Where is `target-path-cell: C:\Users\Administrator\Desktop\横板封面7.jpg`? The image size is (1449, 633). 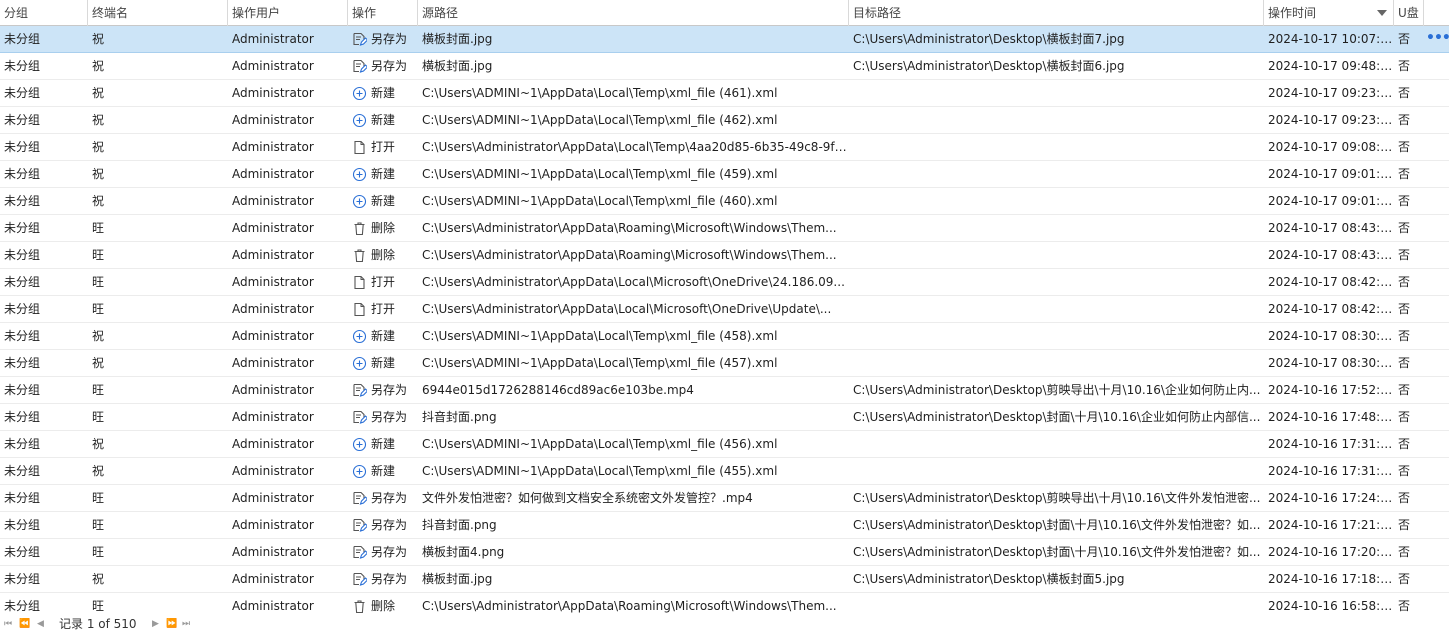
target-path-cell: C:\Users\Administrator\Desktop\横板封面7.jpg is located at coordinates (989, 39).